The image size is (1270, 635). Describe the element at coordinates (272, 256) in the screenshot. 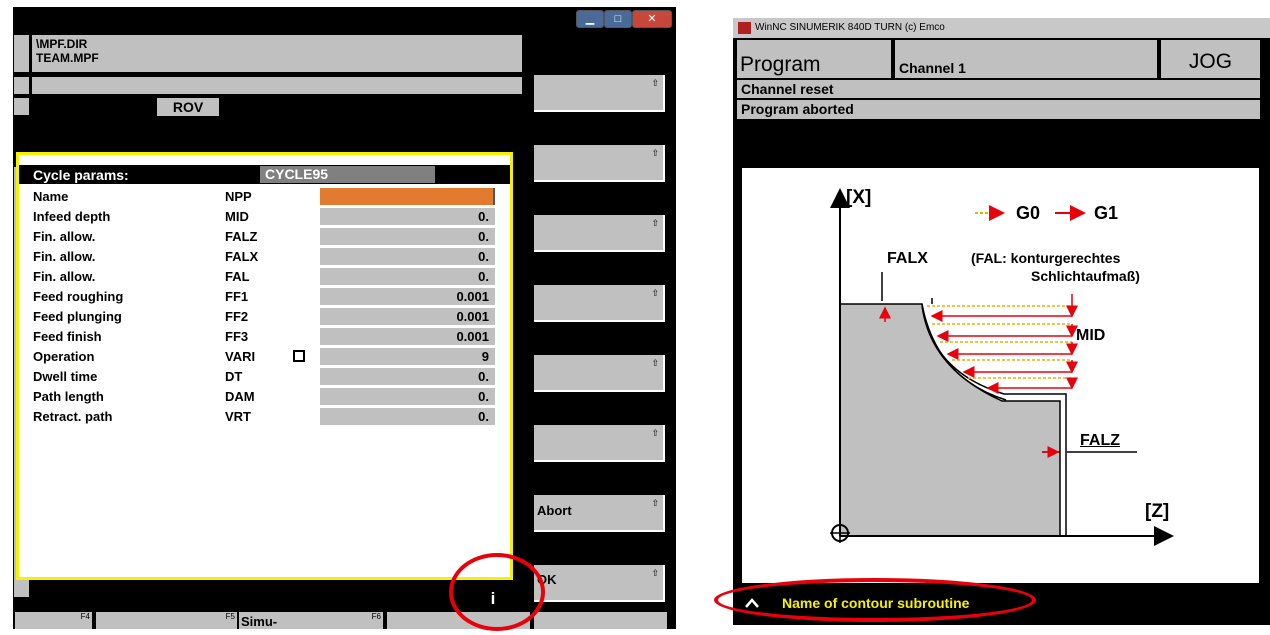

I see `param-row: Fin. allow. FALX 0.` at that location.